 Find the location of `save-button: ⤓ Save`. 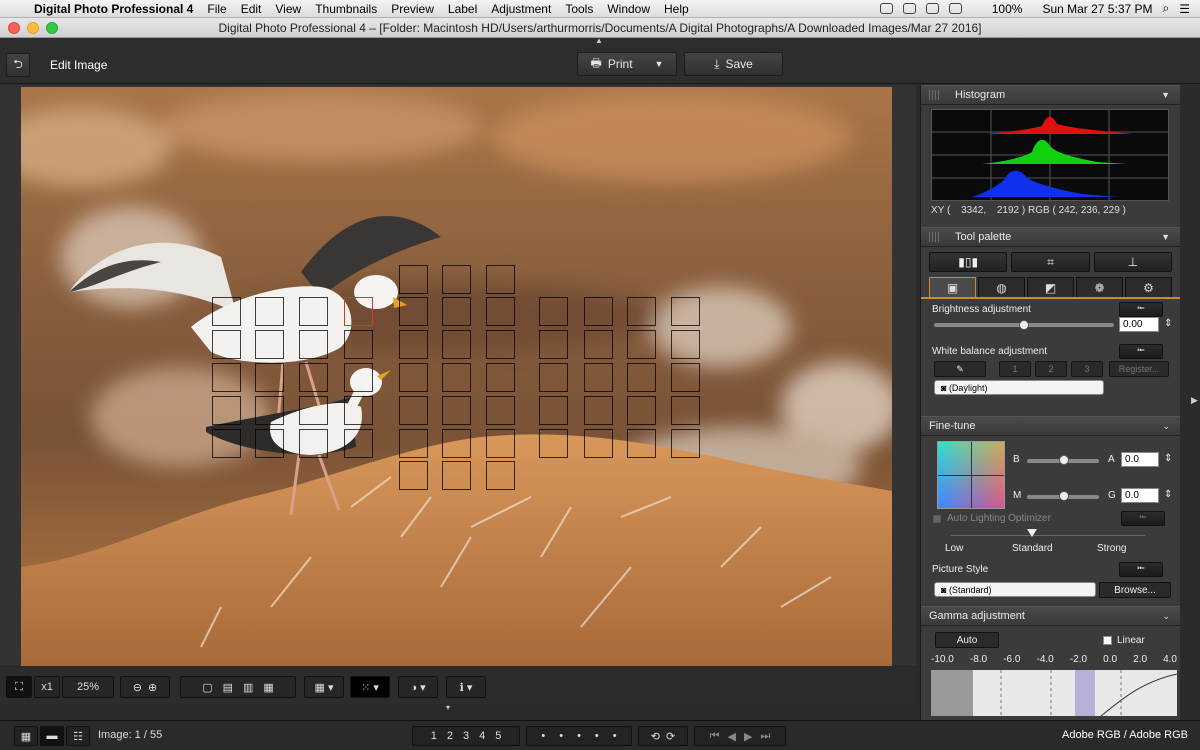

save-button: ⤓ Save is located at coordinates (733, 64).